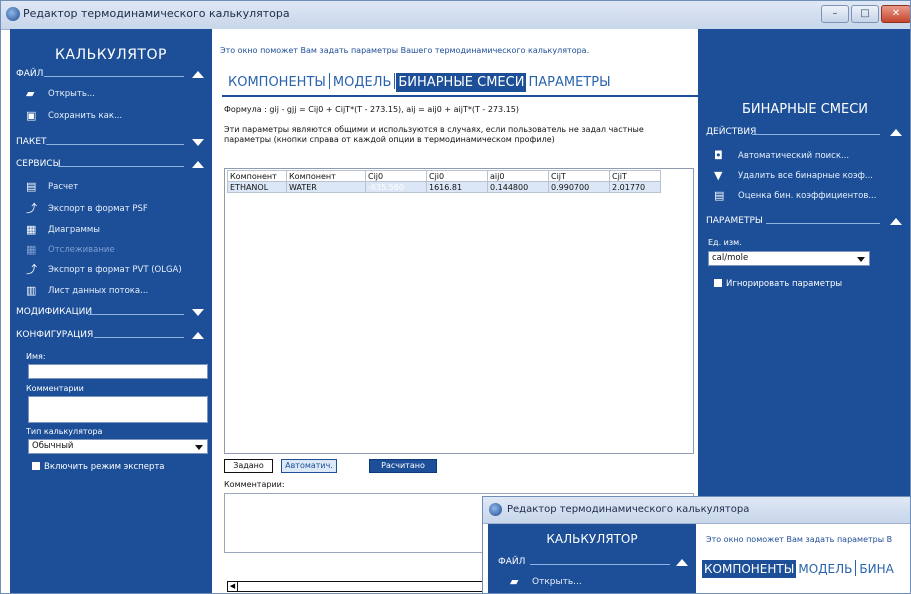  Describe the element at coordinates (569, 82) in the screenshot. I see `tab-parameters: ПАРАМЕТРЫ` at that location.